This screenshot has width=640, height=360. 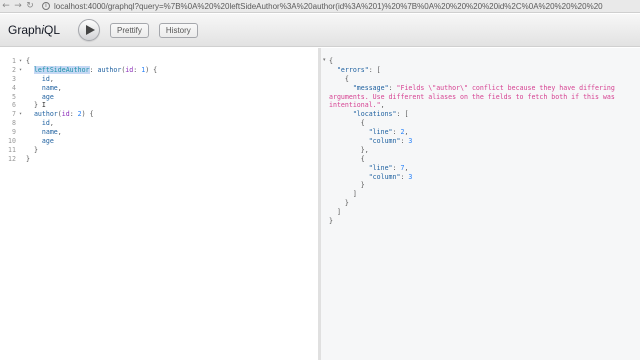 I want to click on line-number-gutter: 1 ▾ 2 ▾ 3 4 5 6 7 ▾ 8 9 10 11 12, so click(x=11, y=110).